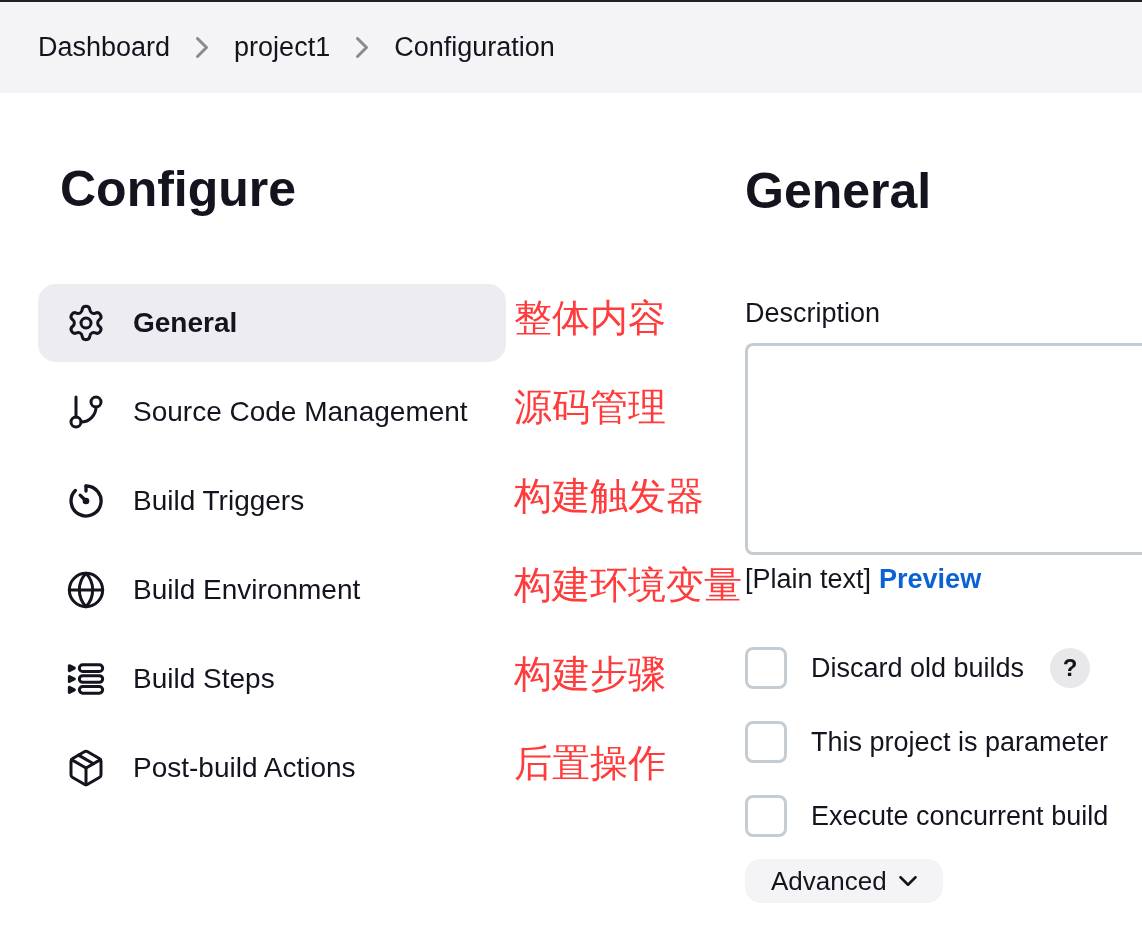 Image resolution: width=1142 pixels, height=944 pixels. Describe the element at coordinates (104, 47) in the screenshot. I see `breadcrumb-link: Dashboard` at that location.